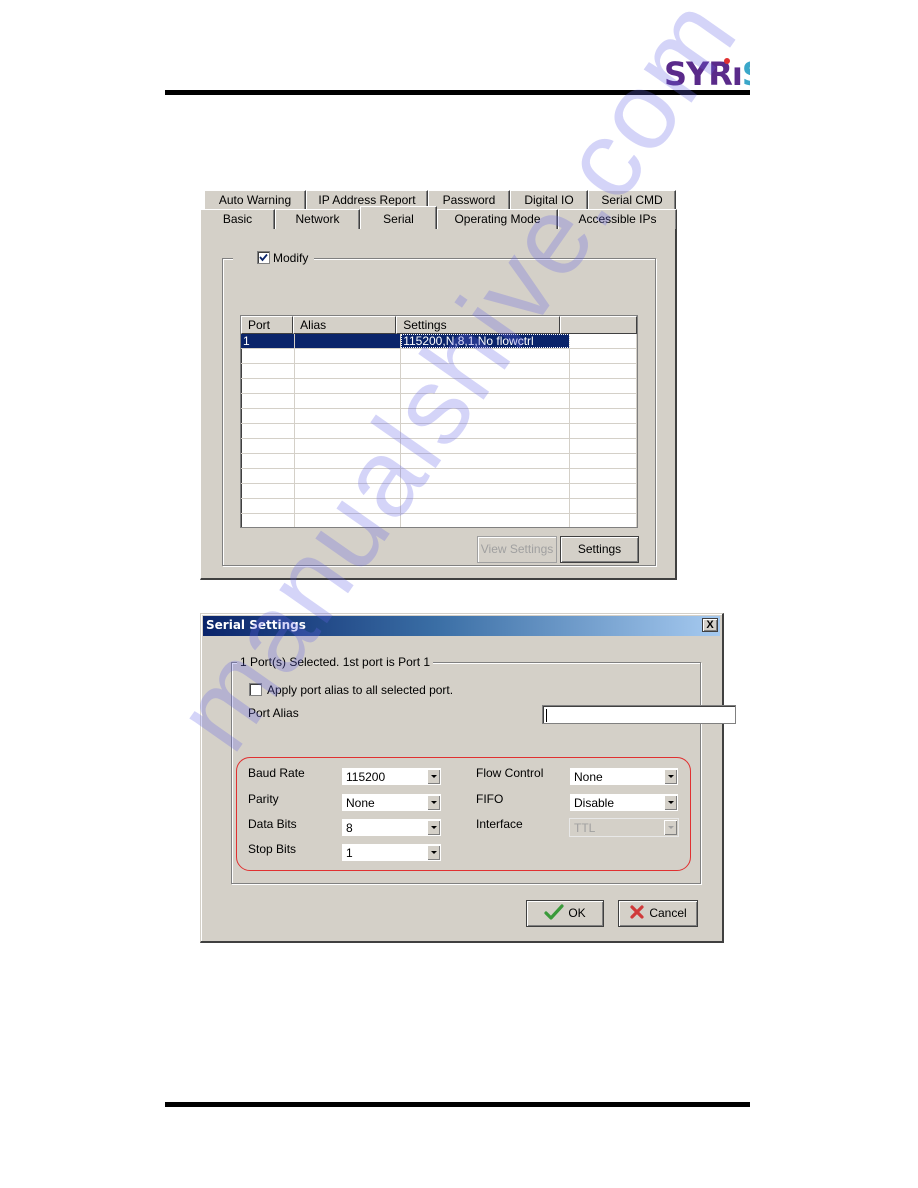  I want to click on close-icon: X, so click(710, 625).